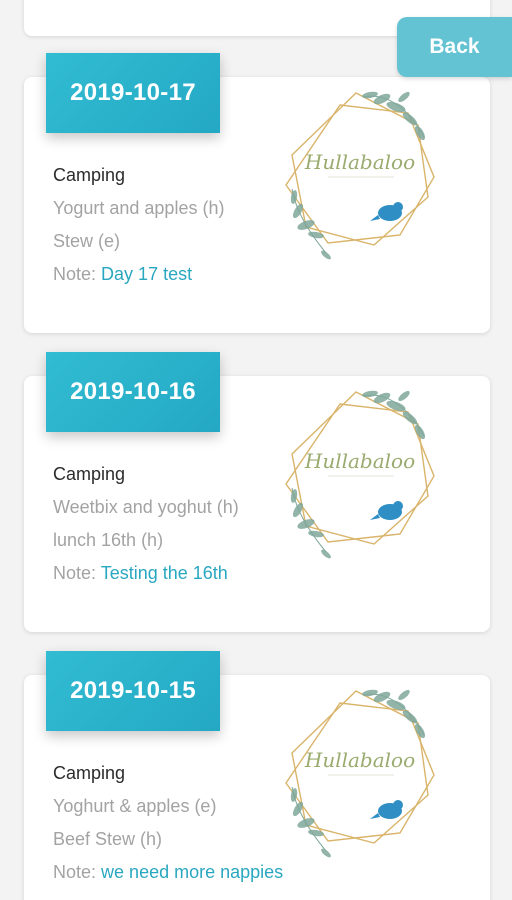 This screenshot has height=900, width=512. I want to click on entry-note: Note: Testing the 16th, so click(146, 573).